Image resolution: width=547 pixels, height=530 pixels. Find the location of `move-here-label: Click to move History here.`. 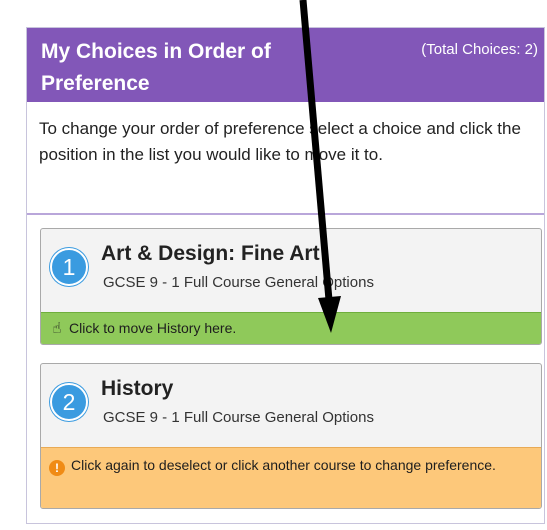

move-here-label: Click to move History here. is located at coordinates (153, 328).